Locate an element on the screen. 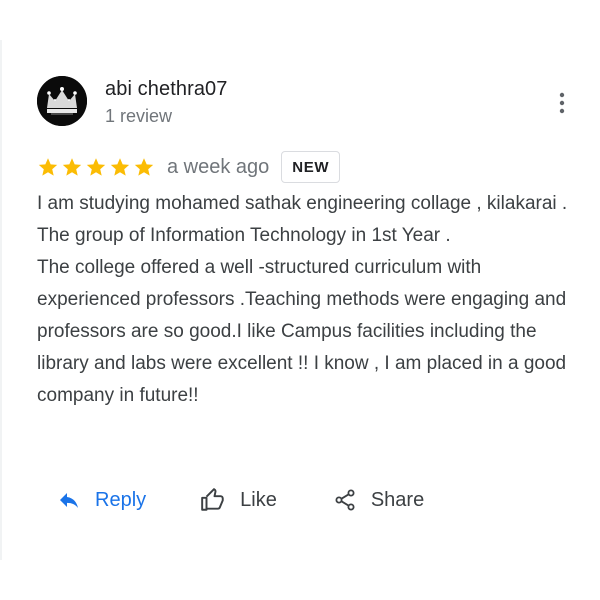 This screenshot has width=600, height=600. new-badge: NEW is located at coordinates (311, 167).